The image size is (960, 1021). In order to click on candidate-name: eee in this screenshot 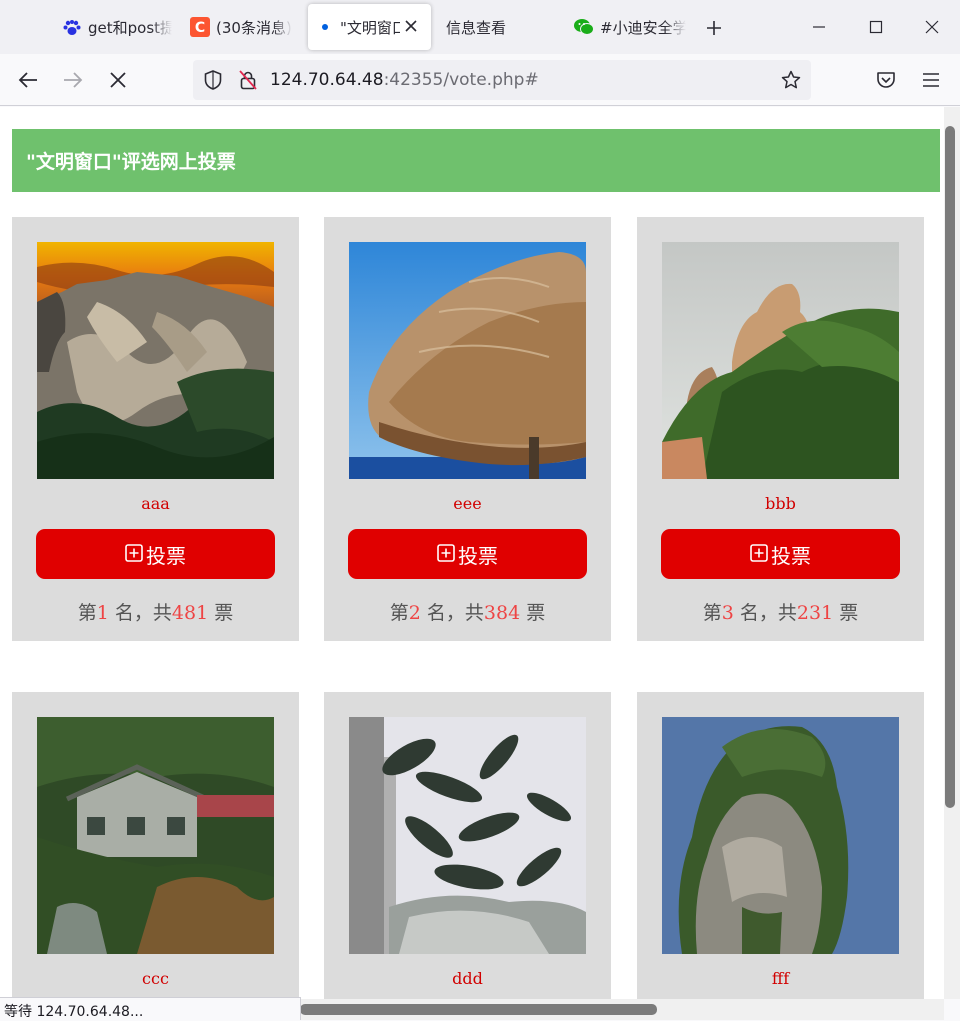, I will do `click(467, 503)`.